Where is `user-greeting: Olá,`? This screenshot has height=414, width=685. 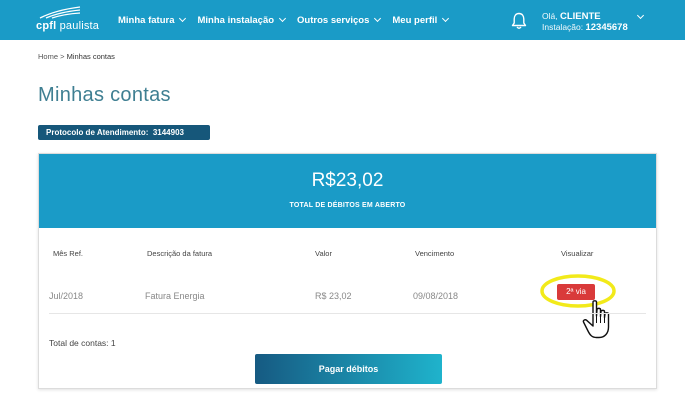
user-greeting: Olá, is located at coordinates (551, 16).